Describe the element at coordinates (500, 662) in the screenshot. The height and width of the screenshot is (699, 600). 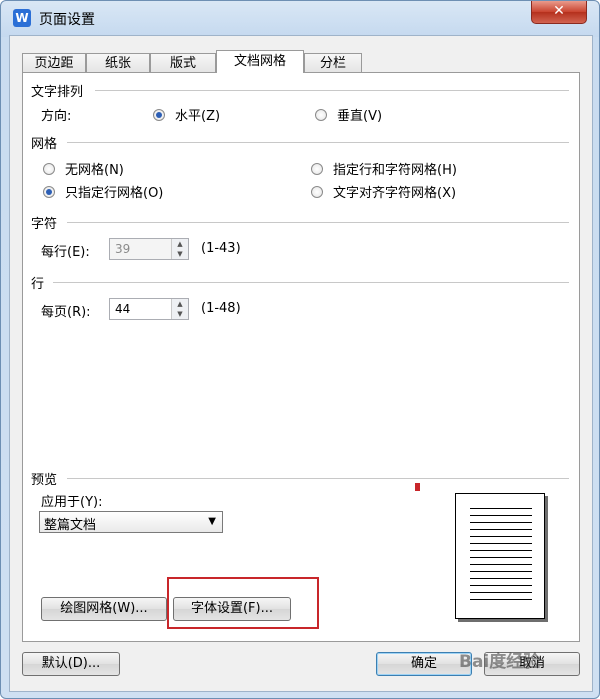
I see `watermark-logo: Bai度经验` at that location.